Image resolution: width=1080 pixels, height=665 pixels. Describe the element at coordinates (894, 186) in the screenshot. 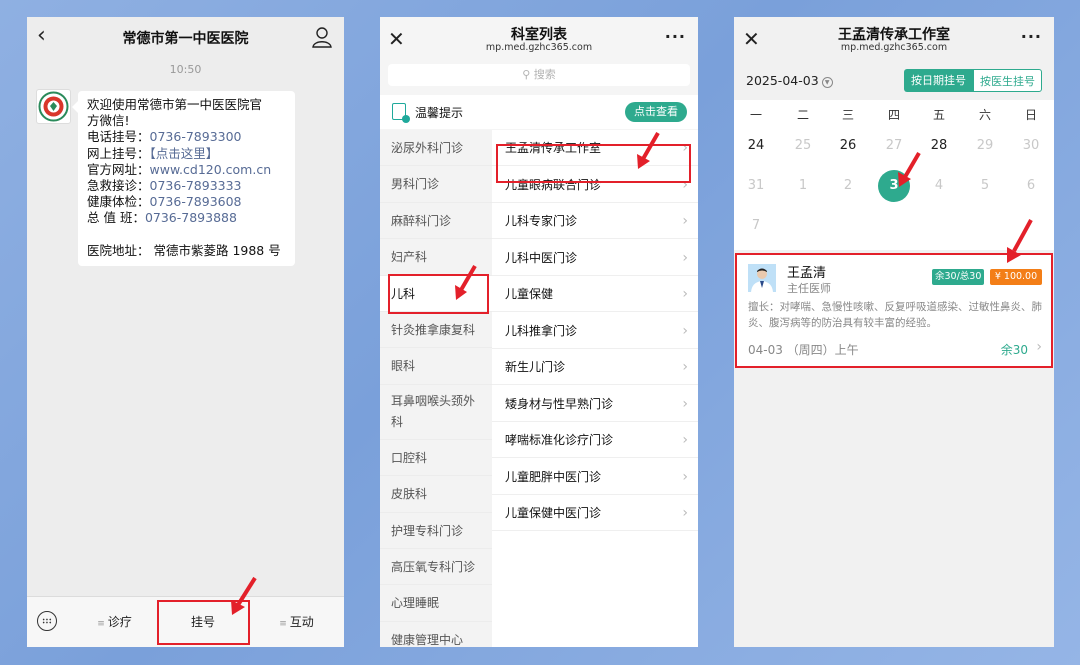

I see `calendar-day-selected: 3` at that location.